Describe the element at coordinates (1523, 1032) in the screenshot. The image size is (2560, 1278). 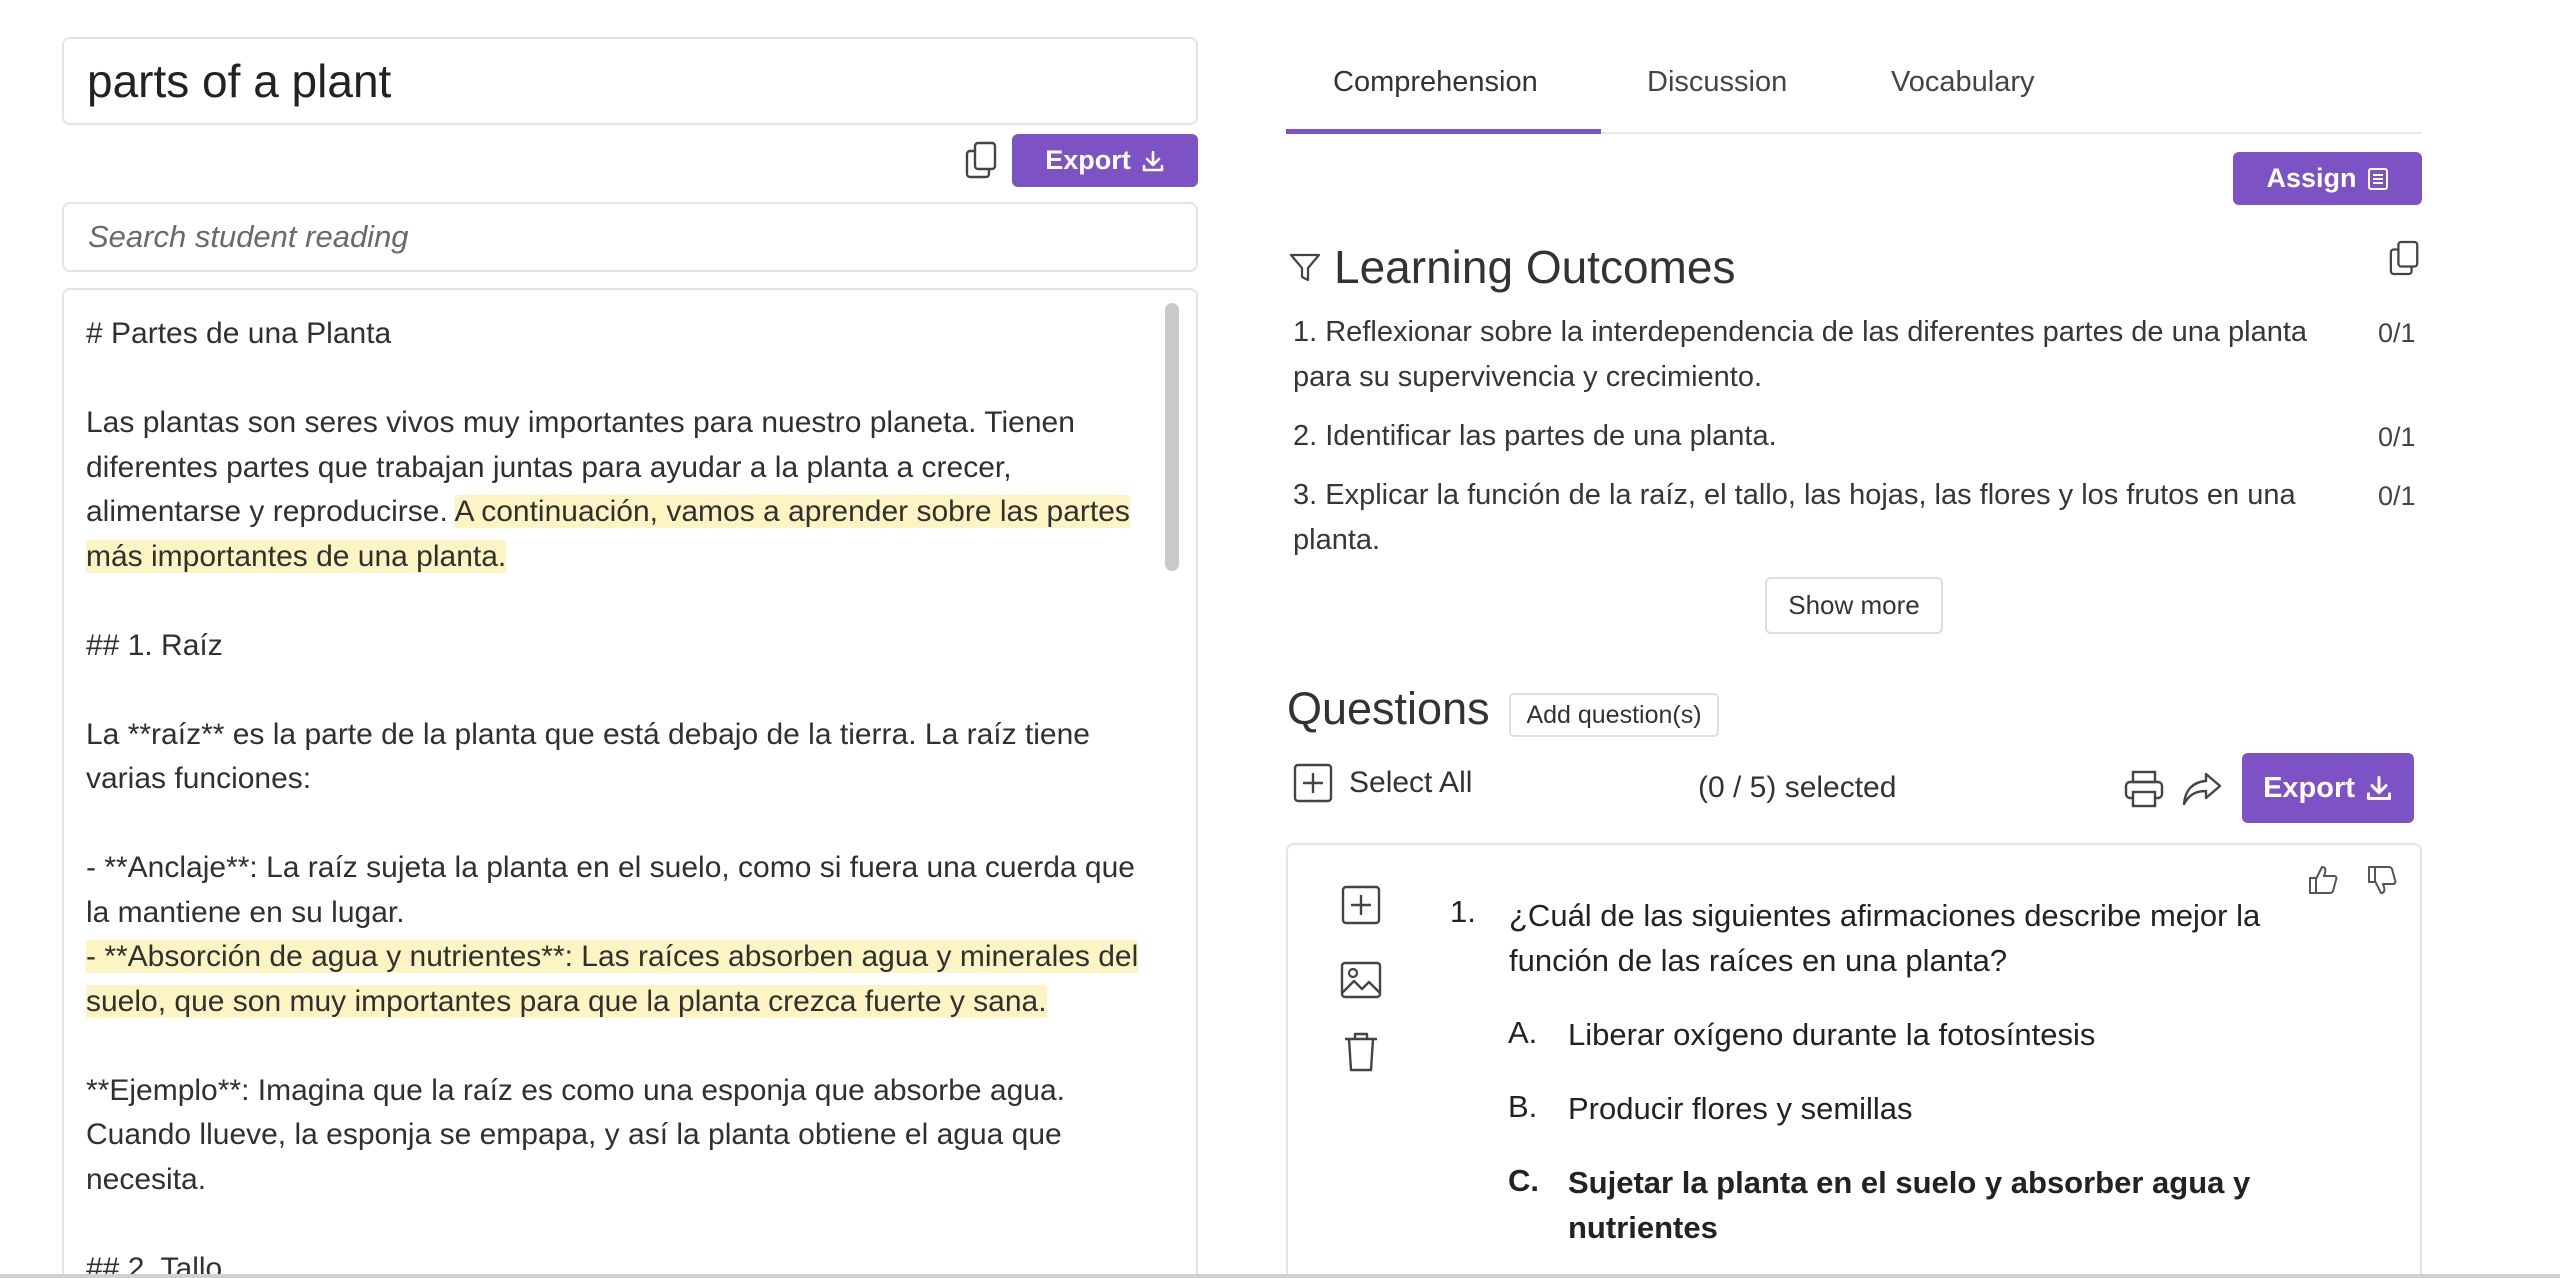
I see `option-letter: A.` at that location.